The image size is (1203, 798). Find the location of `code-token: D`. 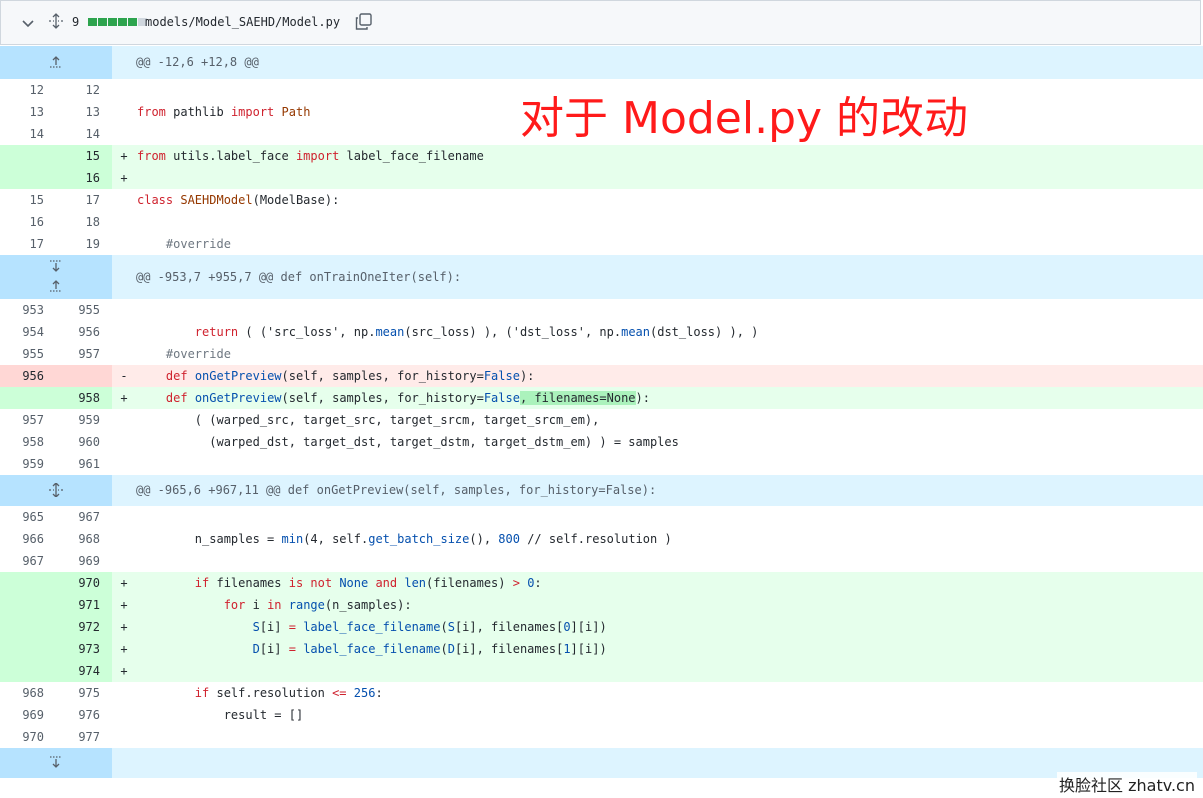

code-token: D is located at coordinates (256, 649).